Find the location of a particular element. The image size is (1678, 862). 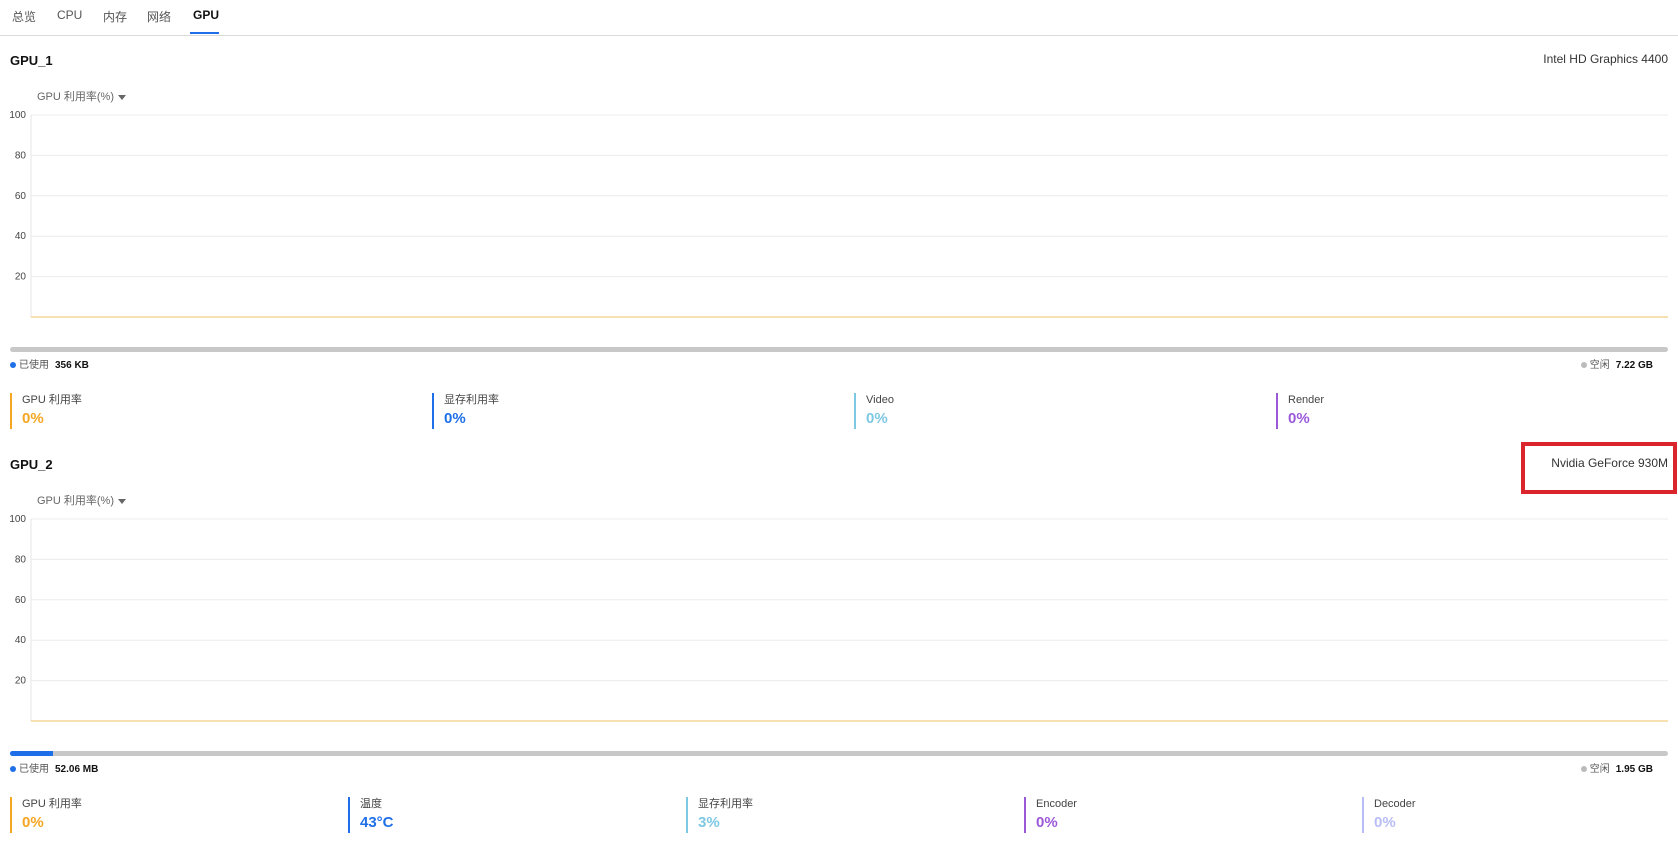

gpu-1-used-value: 356 KB is located at coordinates (72, 365).